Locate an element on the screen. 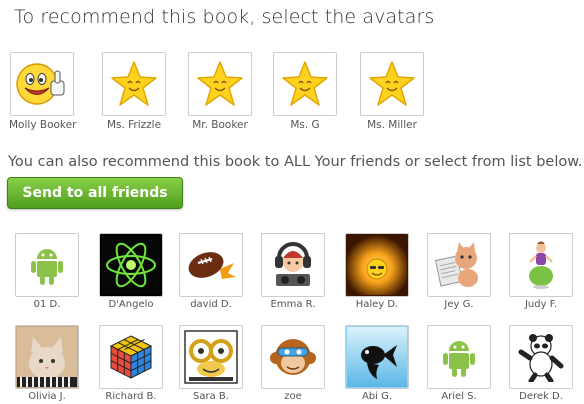  friend-avatar: Sara B. is located at coordinates (211, 363).